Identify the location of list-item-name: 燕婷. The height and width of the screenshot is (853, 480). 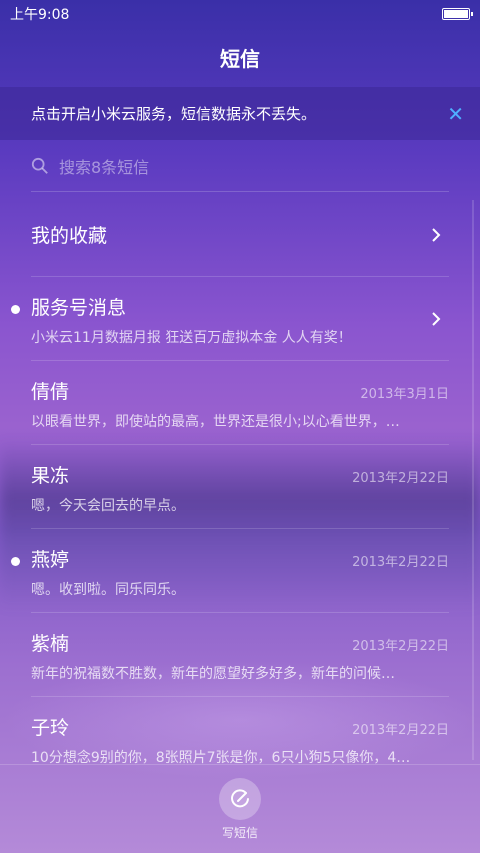
(50, 560).